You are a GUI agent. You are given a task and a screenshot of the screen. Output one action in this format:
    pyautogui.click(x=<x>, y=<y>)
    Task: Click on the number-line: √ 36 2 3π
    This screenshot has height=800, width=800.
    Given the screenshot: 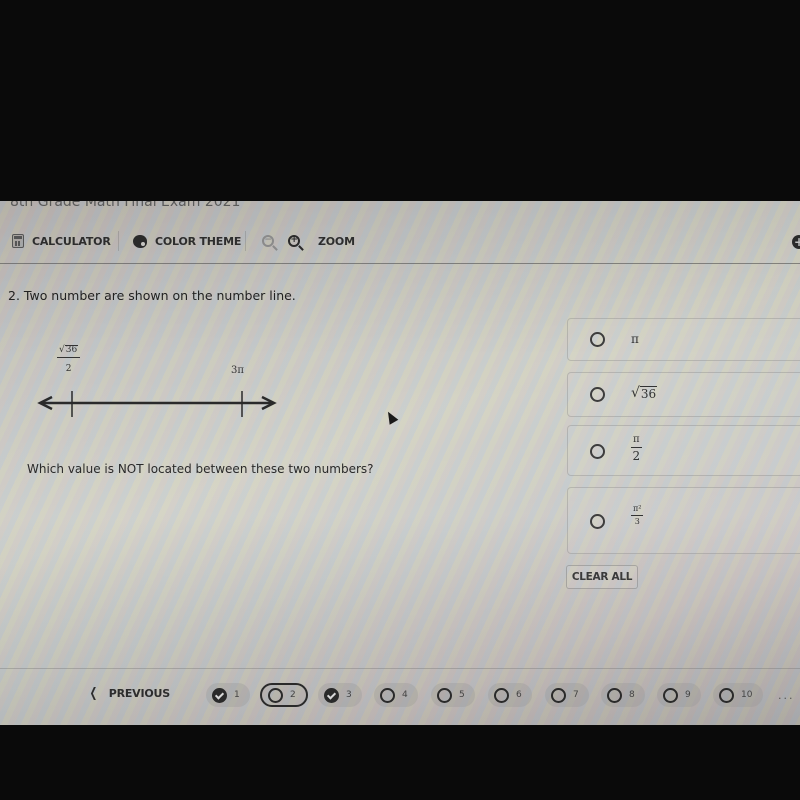 What is the action you would take?
    pyautogui.click(x=160, y=380)
    